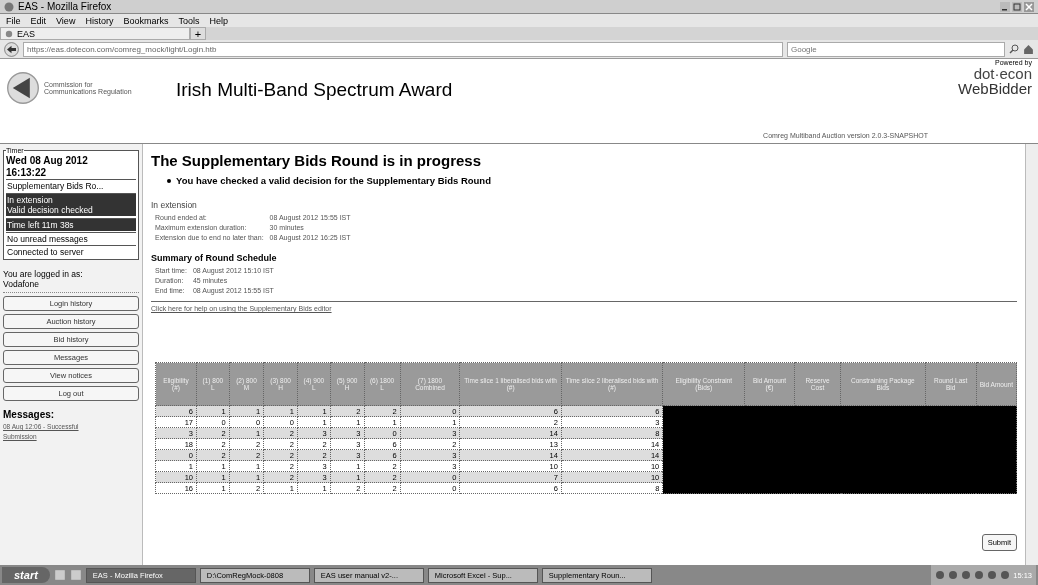 Image resolution: width=1038 pixels, height=585 pixels. I want to click on menu-item: Edit, so click(38, 20).